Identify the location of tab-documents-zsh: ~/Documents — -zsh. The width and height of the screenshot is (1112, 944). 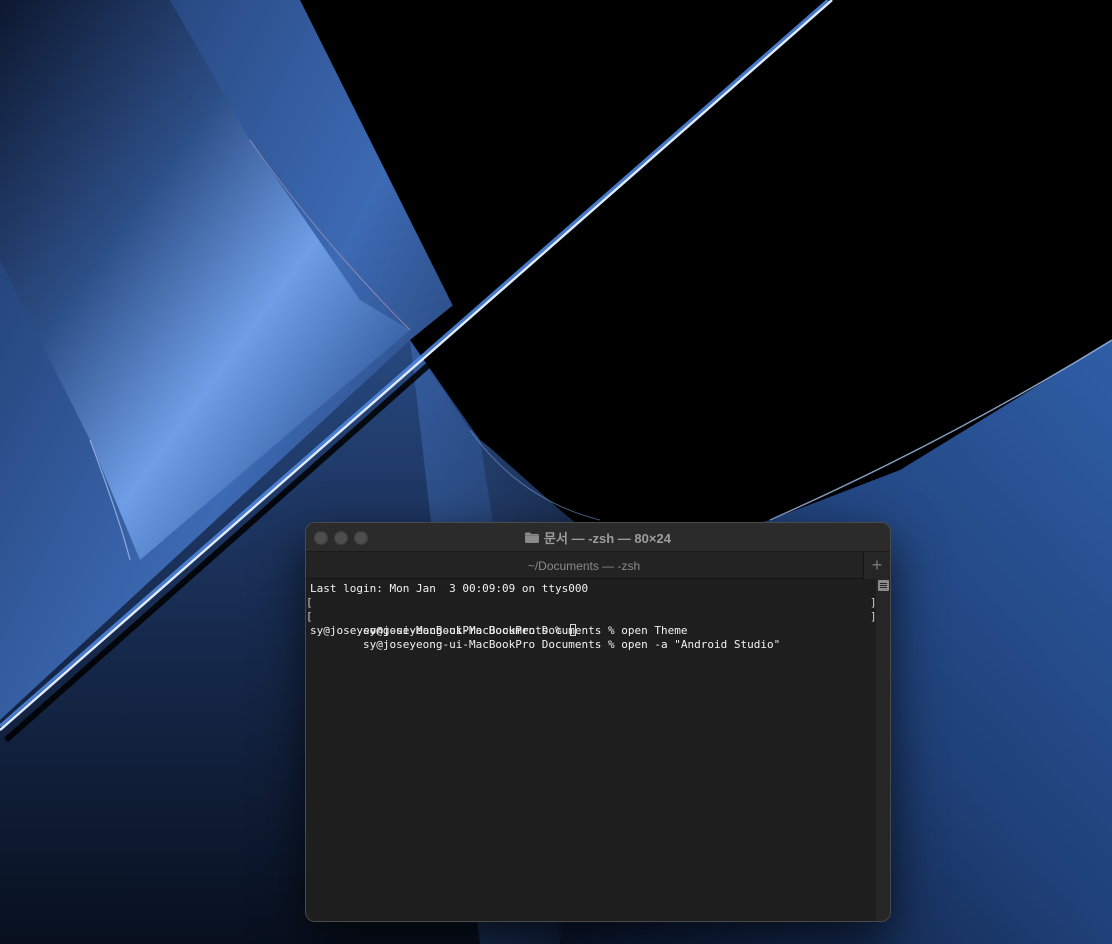
(584, 565).